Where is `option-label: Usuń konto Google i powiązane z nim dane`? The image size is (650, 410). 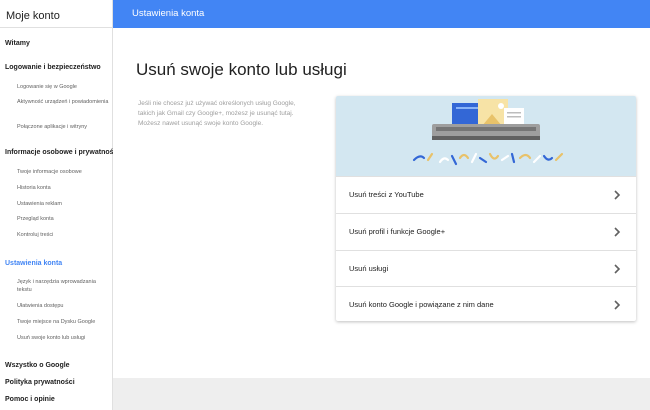 option-label: Usuń konto Google i powiązane z nim dane is located at coordinates (421, 304).